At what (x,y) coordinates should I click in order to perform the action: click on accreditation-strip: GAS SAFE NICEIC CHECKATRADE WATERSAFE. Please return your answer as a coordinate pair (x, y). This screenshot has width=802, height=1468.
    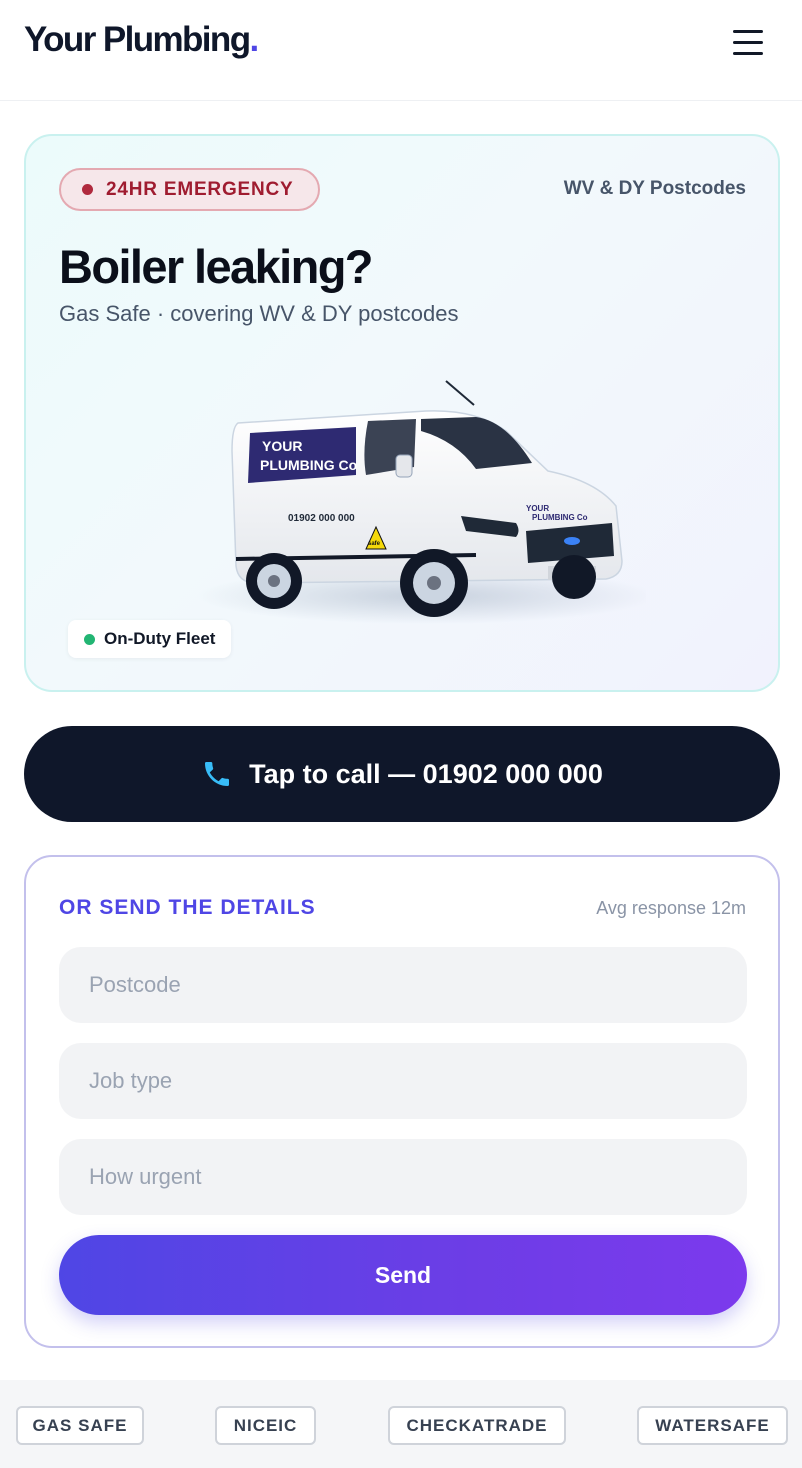
    Looking at the image, I should click on (401, 1424).